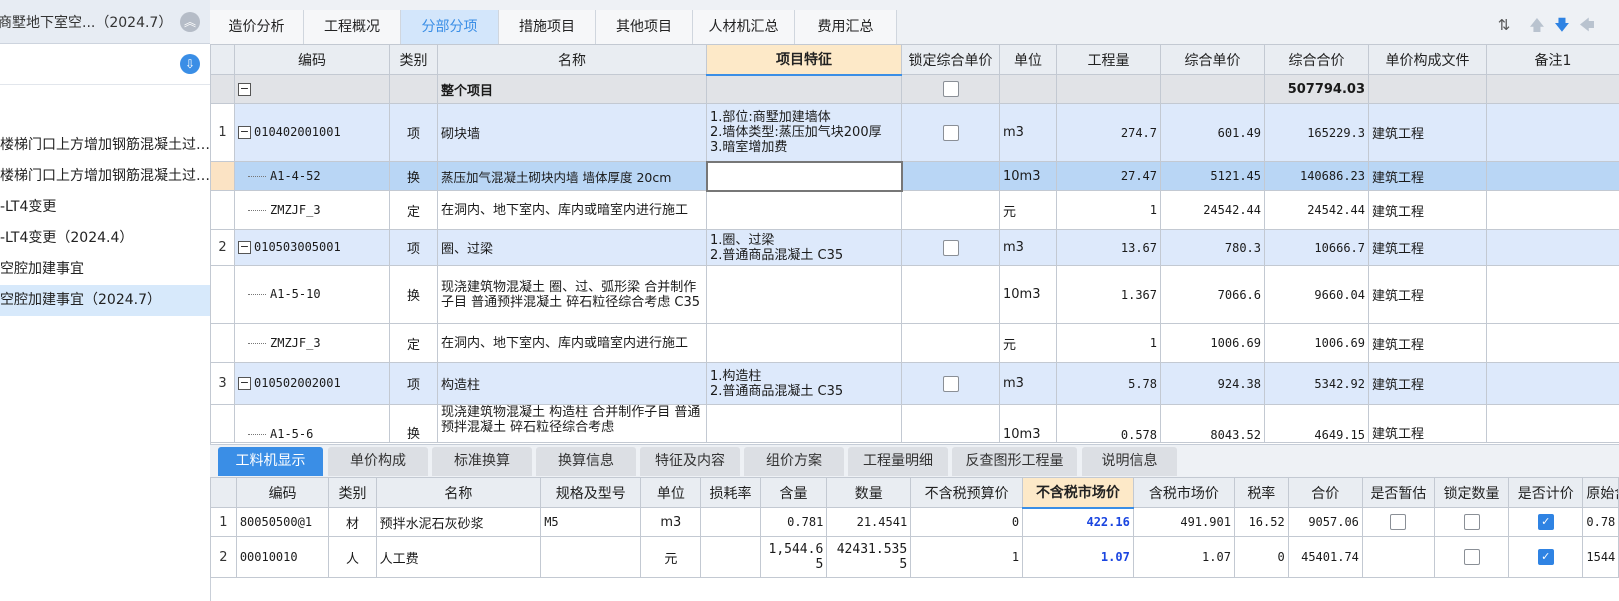 This screenshot has height=601, width=1619. What do you see at coordinates (1183, 557) in the screenshot?
I see `cell-market-tax: 1.07` at bounding box center [1183, 557].